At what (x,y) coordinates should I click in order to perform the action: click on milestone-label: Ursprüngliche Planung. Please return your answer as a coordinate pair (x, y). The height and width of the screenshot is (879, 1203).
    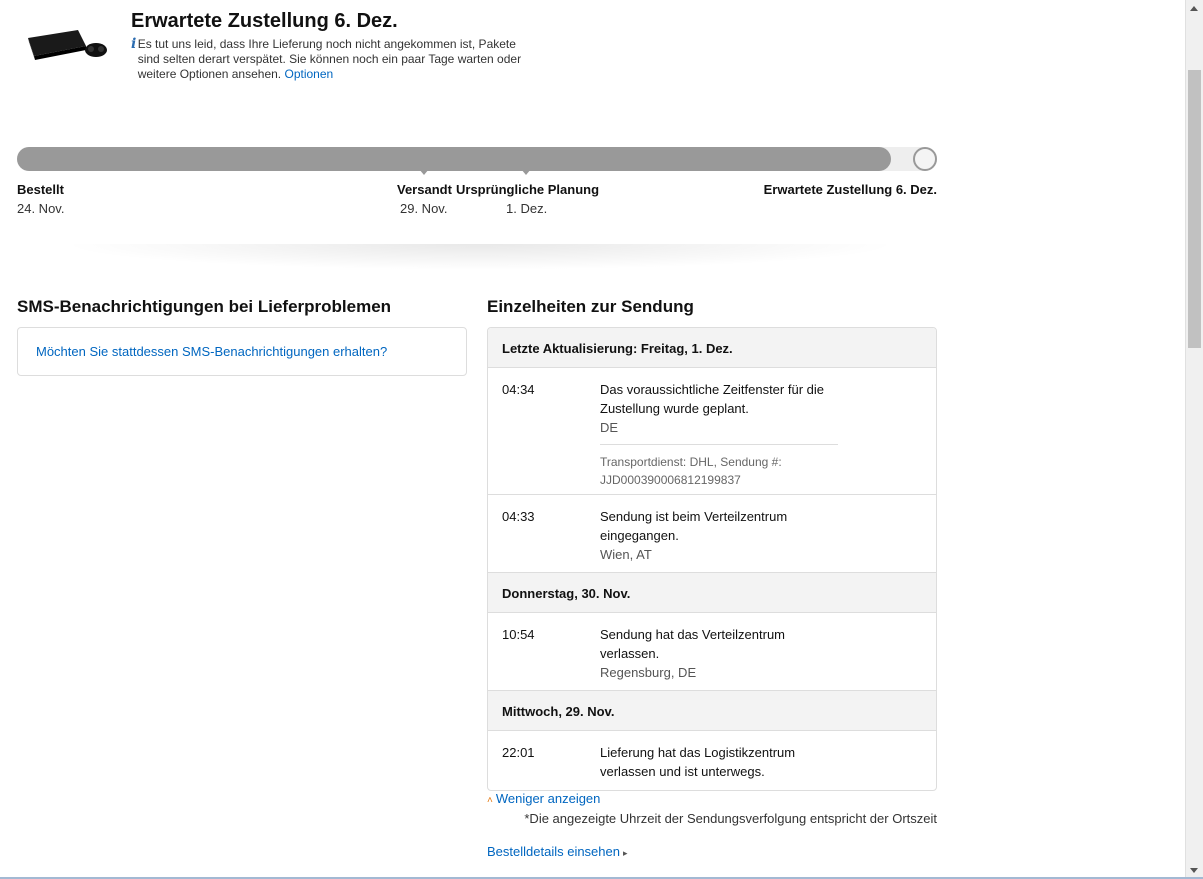
    Looking at the image, I should click on (528, 189).